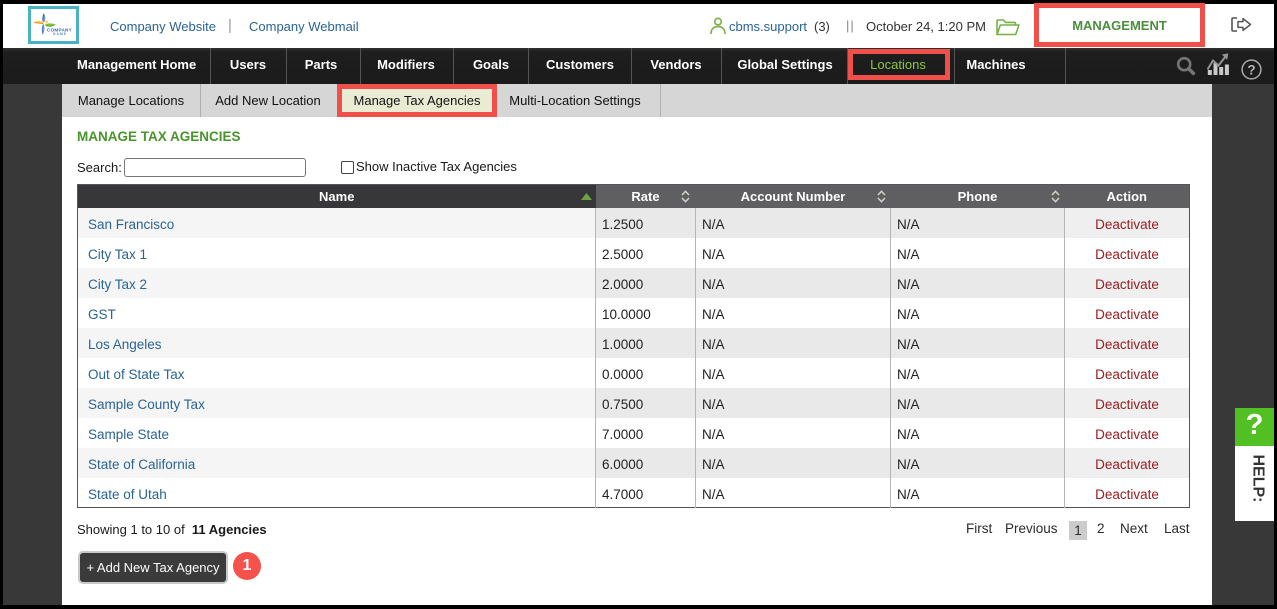 This screenshot has height=609, width=1277. Describe the element at coordinates (60, 34) in the screenshot. I see `svg-text: NAME` at that location.